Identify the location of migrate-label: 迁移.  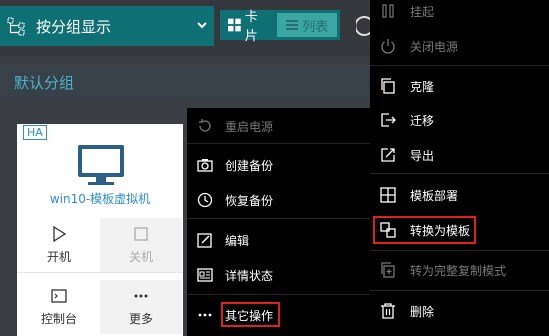
(422, 120).